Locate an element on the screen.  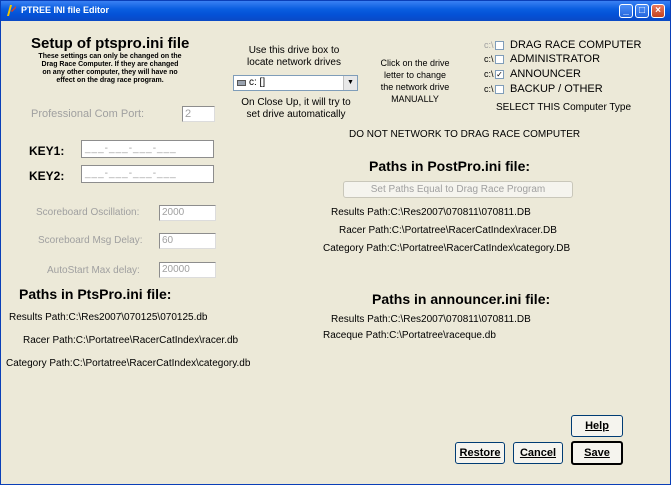
backup-other-checkbox is located at coordinates (499, 89).